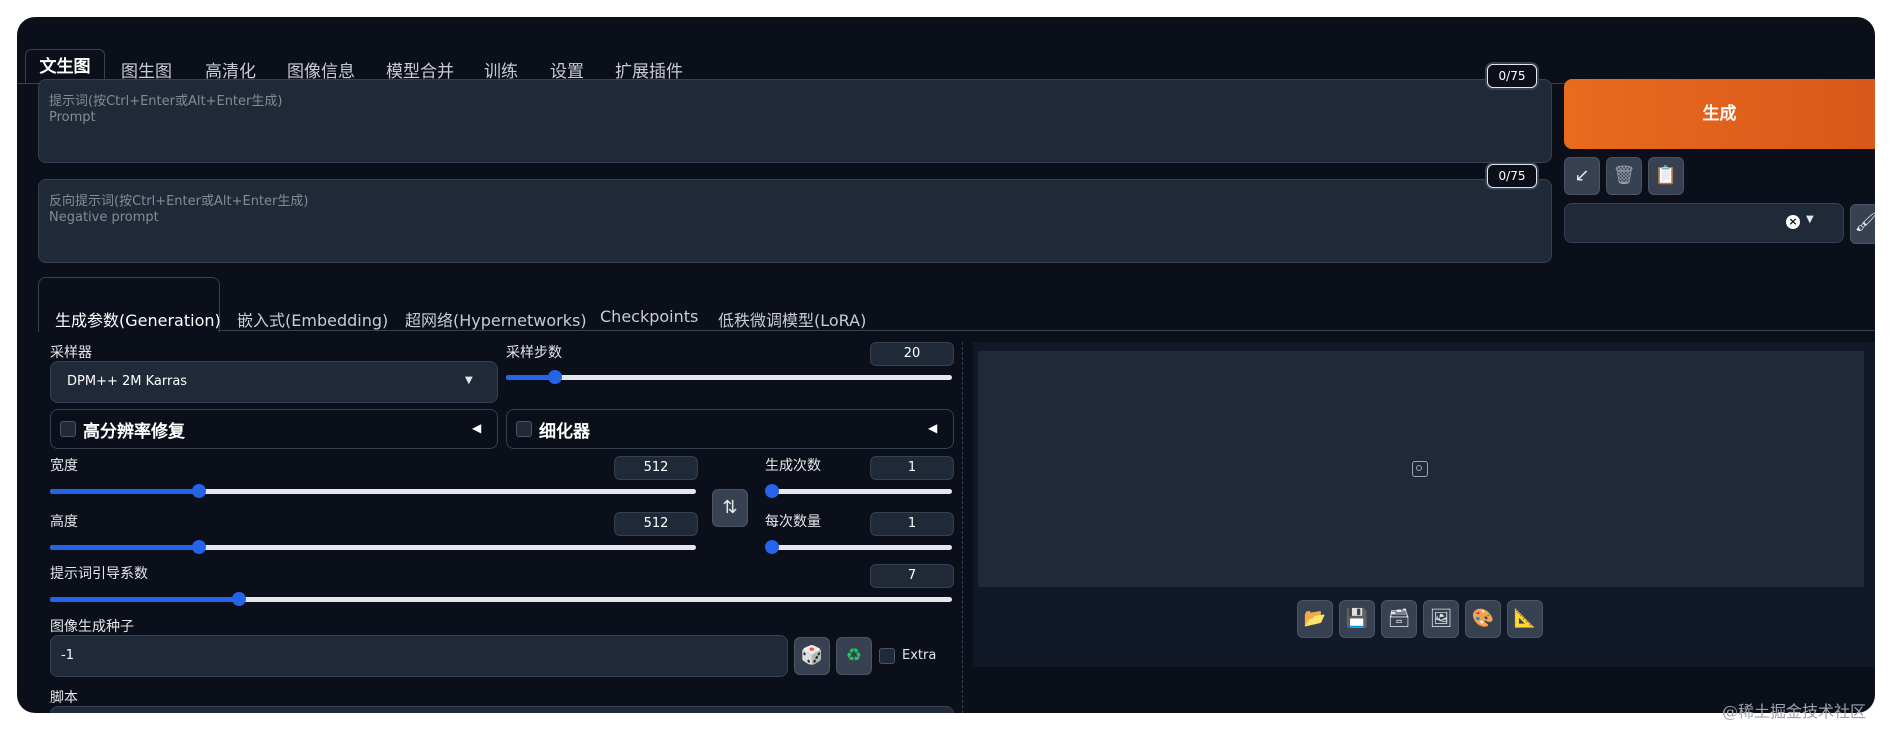  What do you see at coordinates (858, 491) in the screenshot?
I see `batch-count-slider` at bounding box center [858, 491].